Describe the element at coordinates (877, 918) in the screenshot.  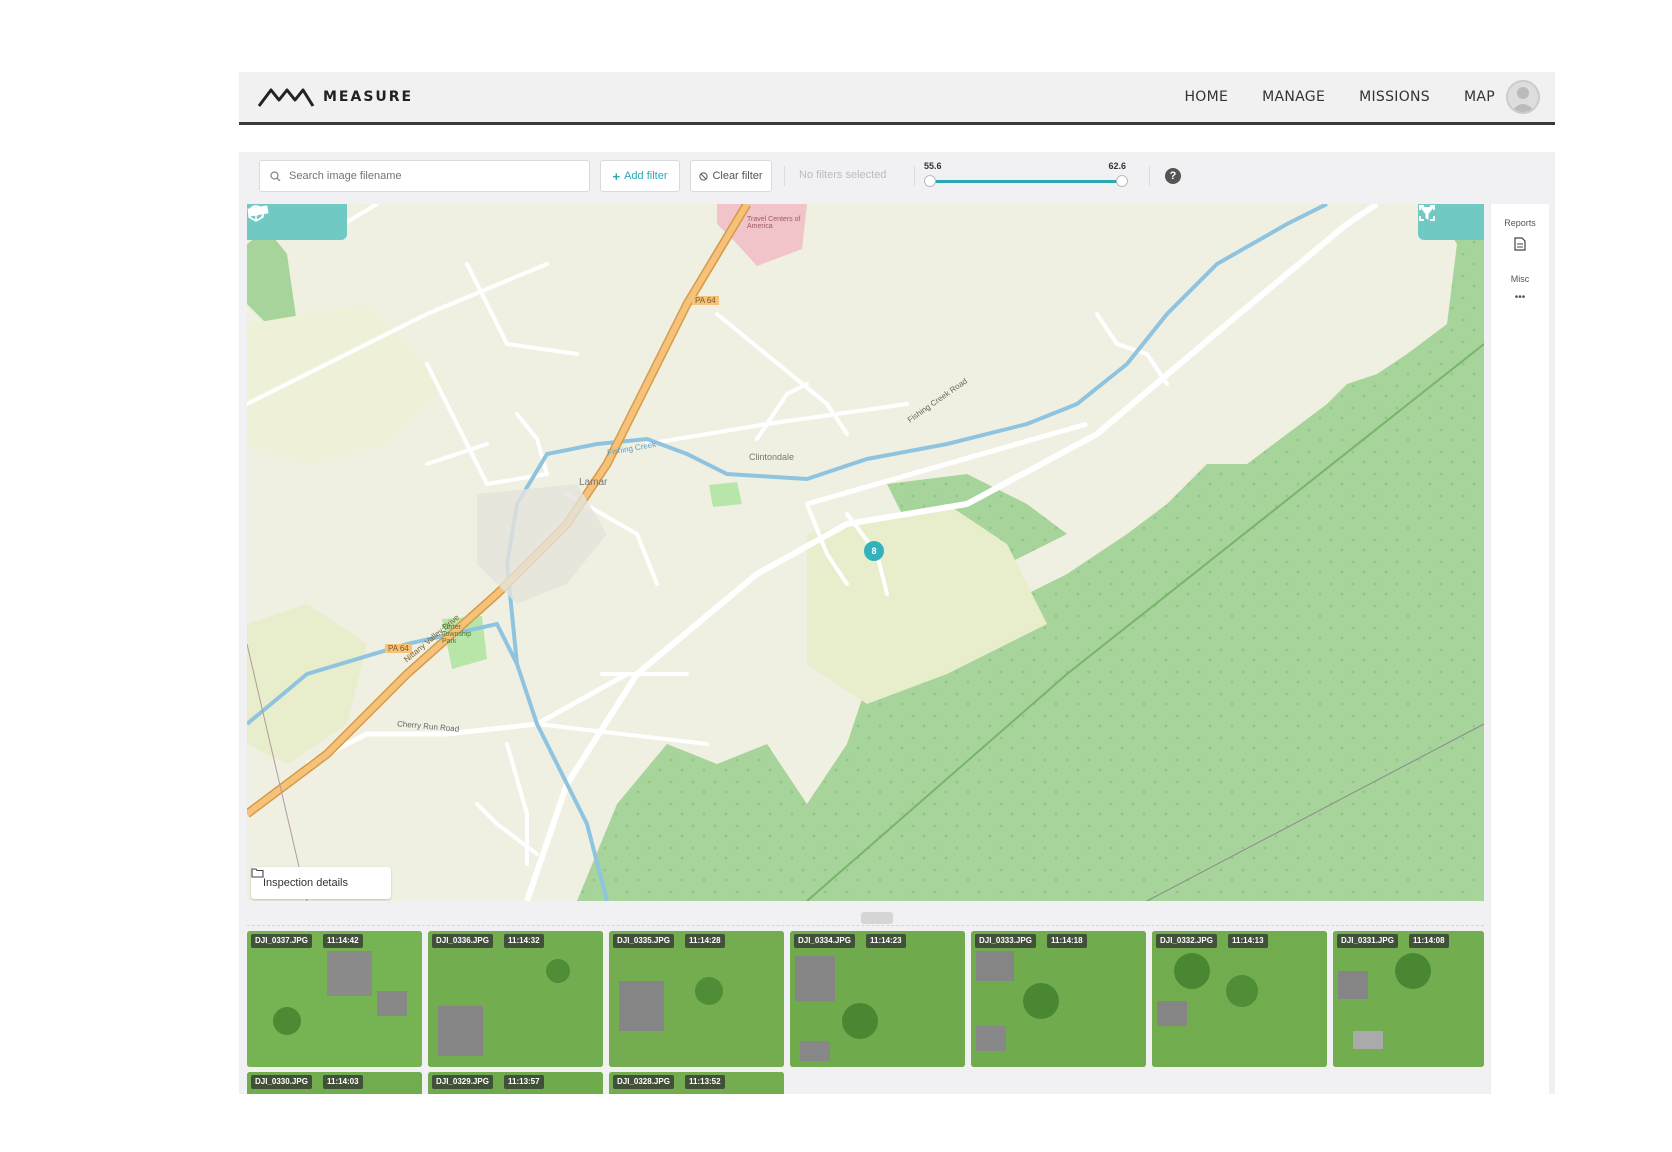
I see `resize-handle` at that location.